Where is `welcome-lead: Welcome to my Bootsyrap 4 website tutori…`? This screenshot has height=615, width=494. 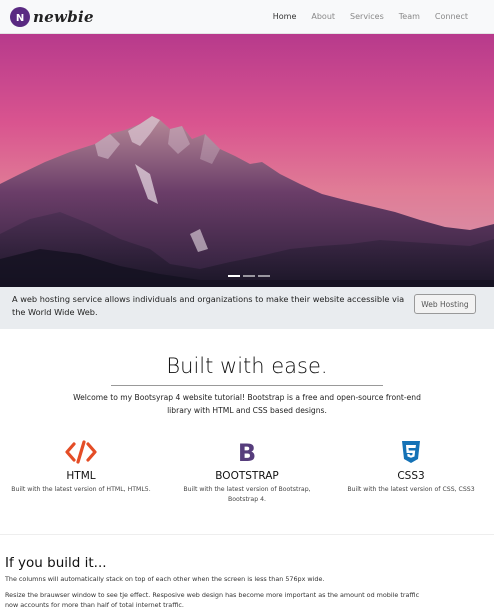
welcome-lead: Welcome to my Bootsyrap 4 website tutori… is located at coordinates (247, 404).